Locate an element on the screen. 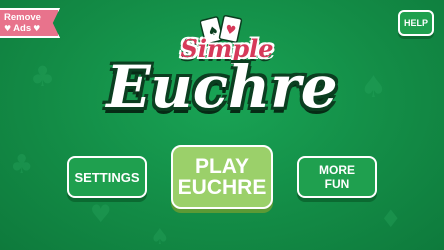 The image size is (444, 250). more-fun-button: MORE FUN is located at coordinates (337, 177).